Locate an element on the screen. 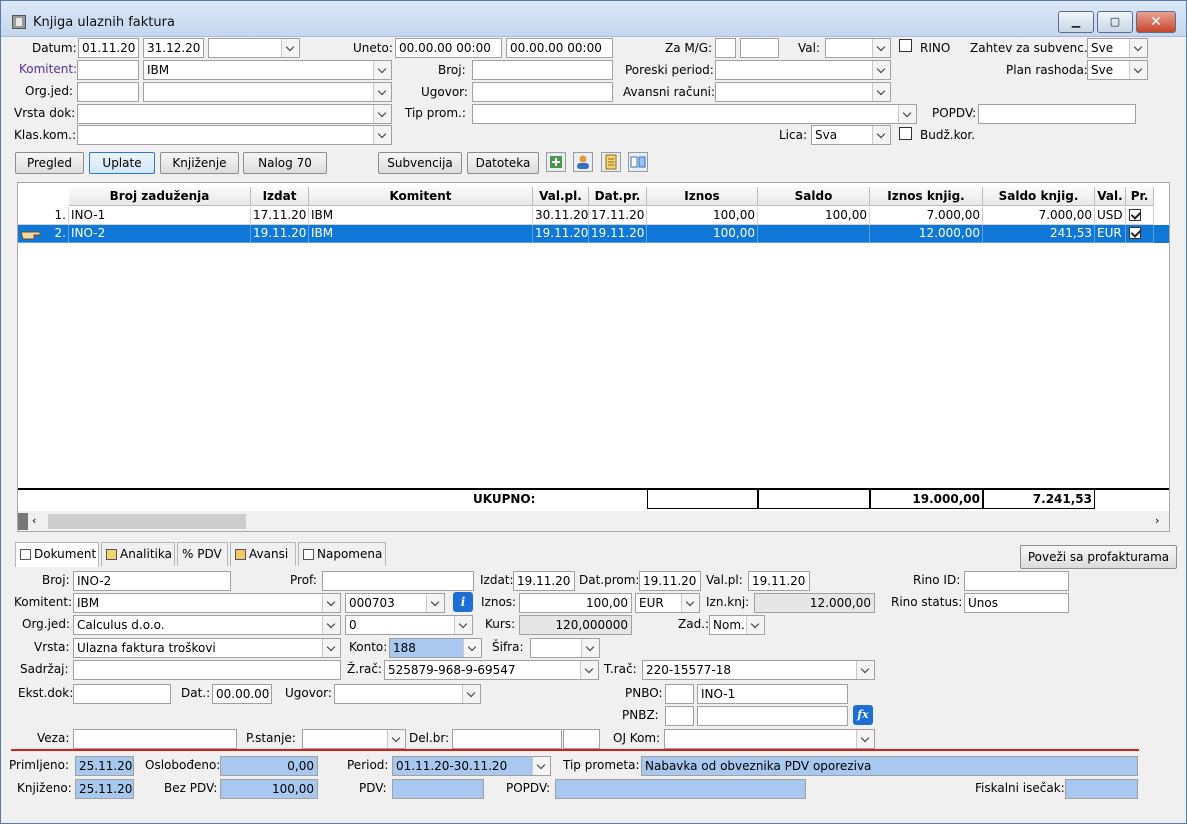 The width and height of the screenshot is (1187, 824). function-fx-icon: fx is located at coordinates (863, 715).